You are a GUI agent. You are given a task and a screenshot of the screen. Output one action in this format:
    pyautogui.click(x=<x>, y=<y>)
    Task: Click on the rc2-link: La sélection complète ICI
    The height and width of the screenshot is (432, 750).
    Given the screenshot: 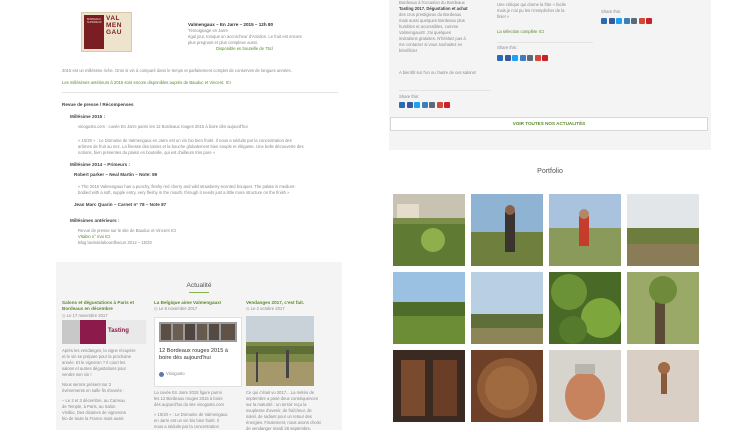 What is the action you would take?
    pyautogui.click(x=520, y=32)
    